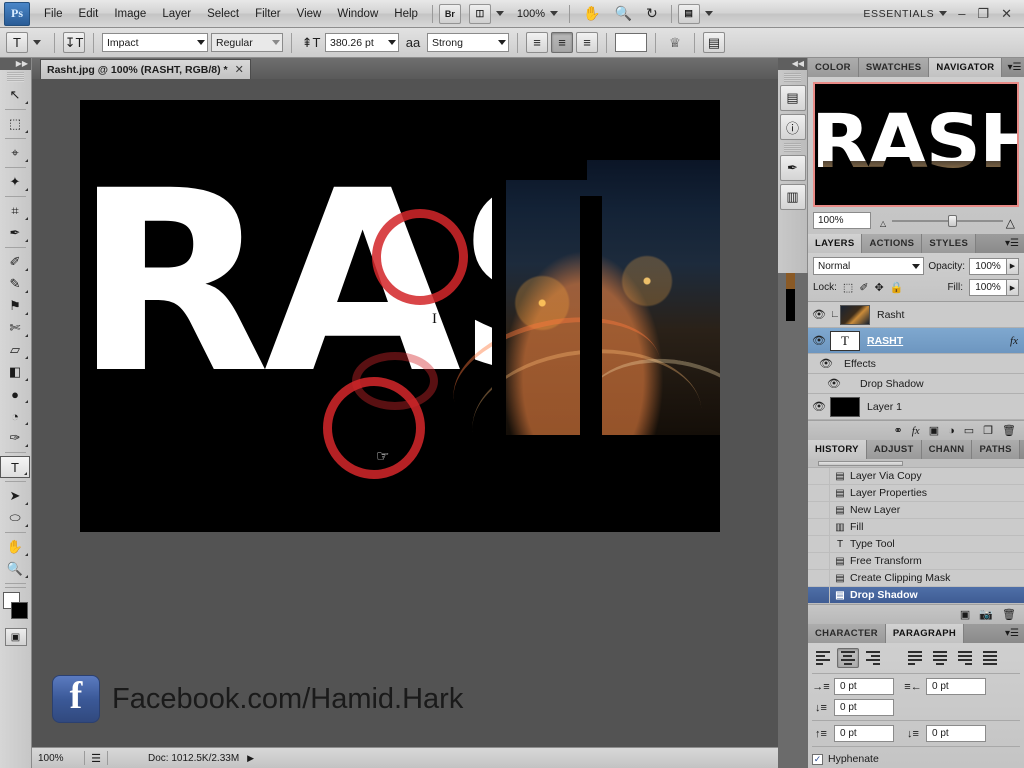  Describe the element at coordinates (860, 463) in the screenshot. I see `history-scroll-thumb` at that location.